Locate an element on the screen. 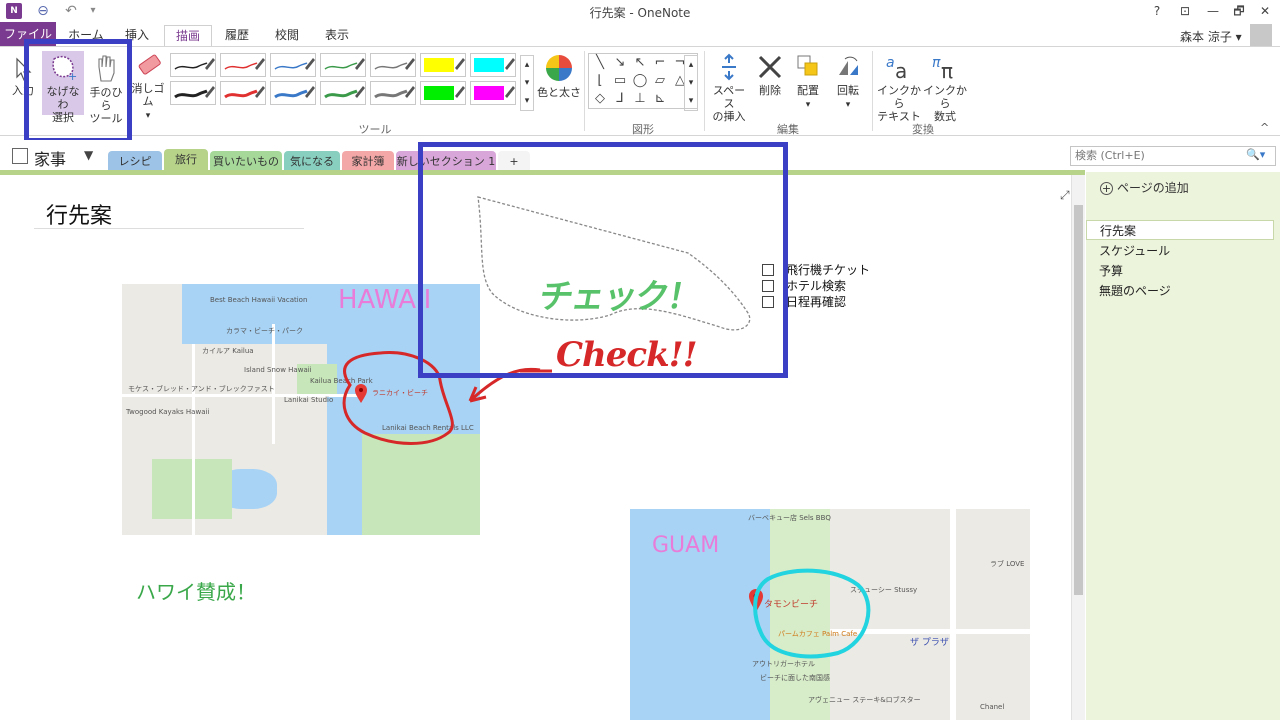  eraser-button: 消しゴム ▾ is located at coordinates (148, 88).